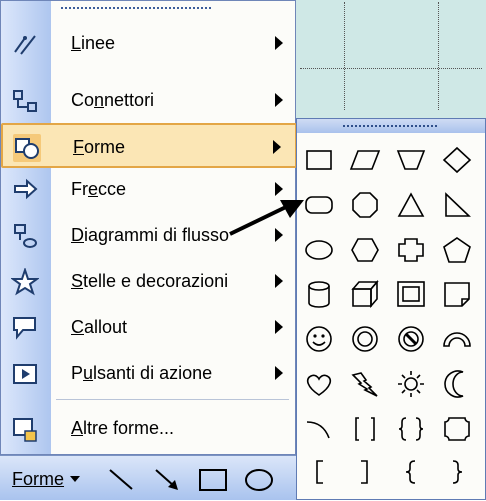 This screenshot has width=486, height=501. I want to click on rectangle-tool-button, so click(213, 479).